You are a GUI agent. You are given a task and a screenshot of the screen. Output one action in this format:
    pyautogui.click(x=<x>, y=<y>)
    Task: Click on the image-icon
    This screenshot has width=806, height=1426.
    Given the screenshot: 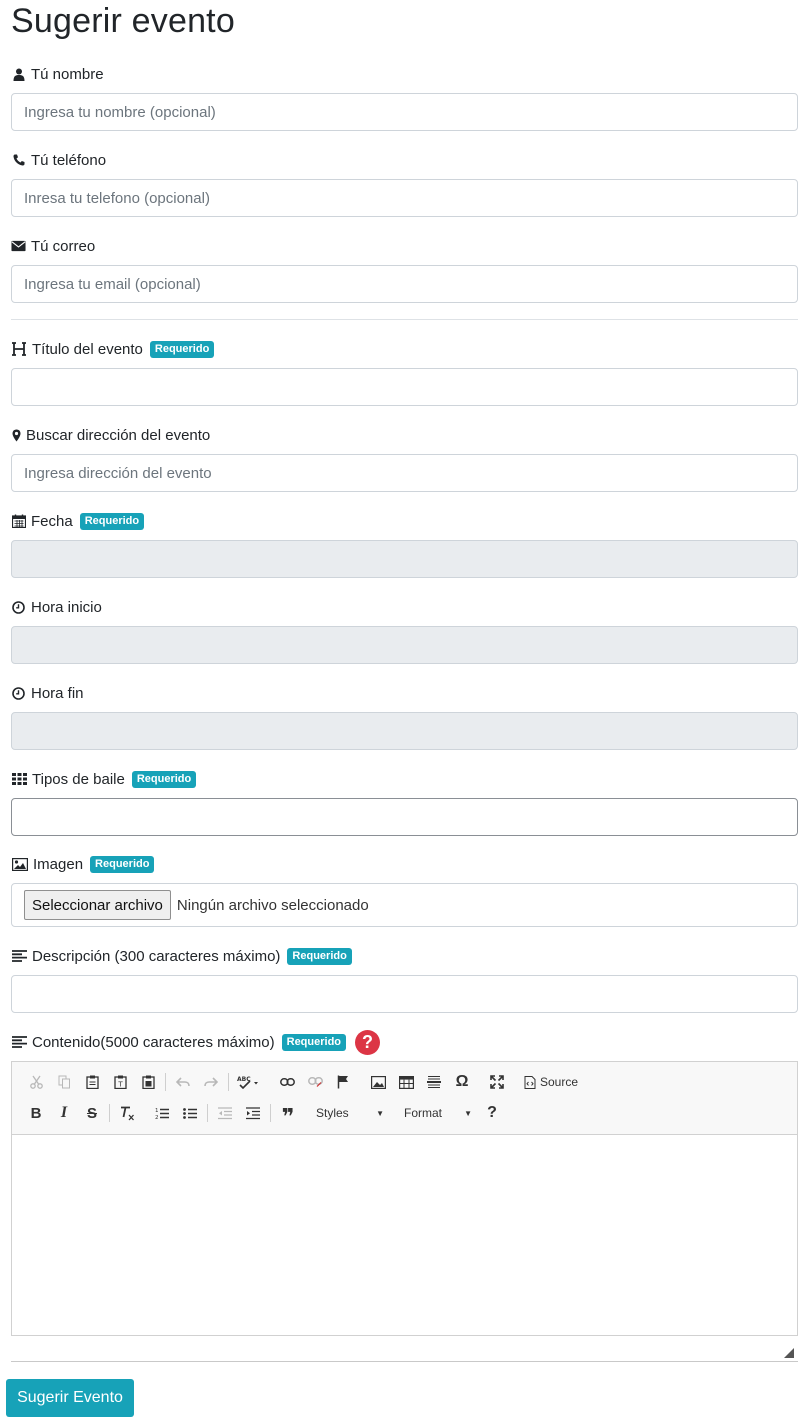 What is the action you would take?
    pyautogui.click(x=19, y=864)
    